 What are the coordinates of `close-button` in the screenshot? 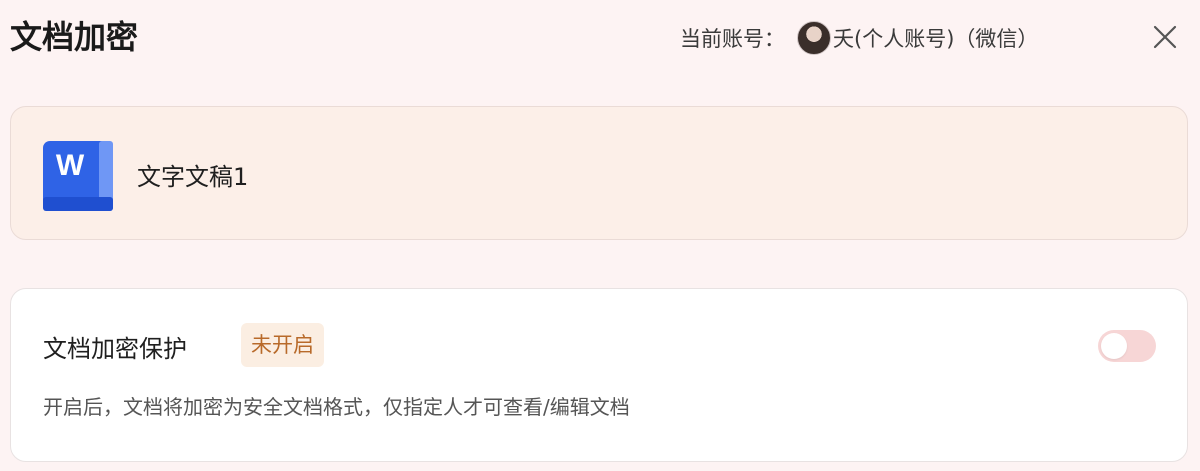 It's located at (1165, 37).